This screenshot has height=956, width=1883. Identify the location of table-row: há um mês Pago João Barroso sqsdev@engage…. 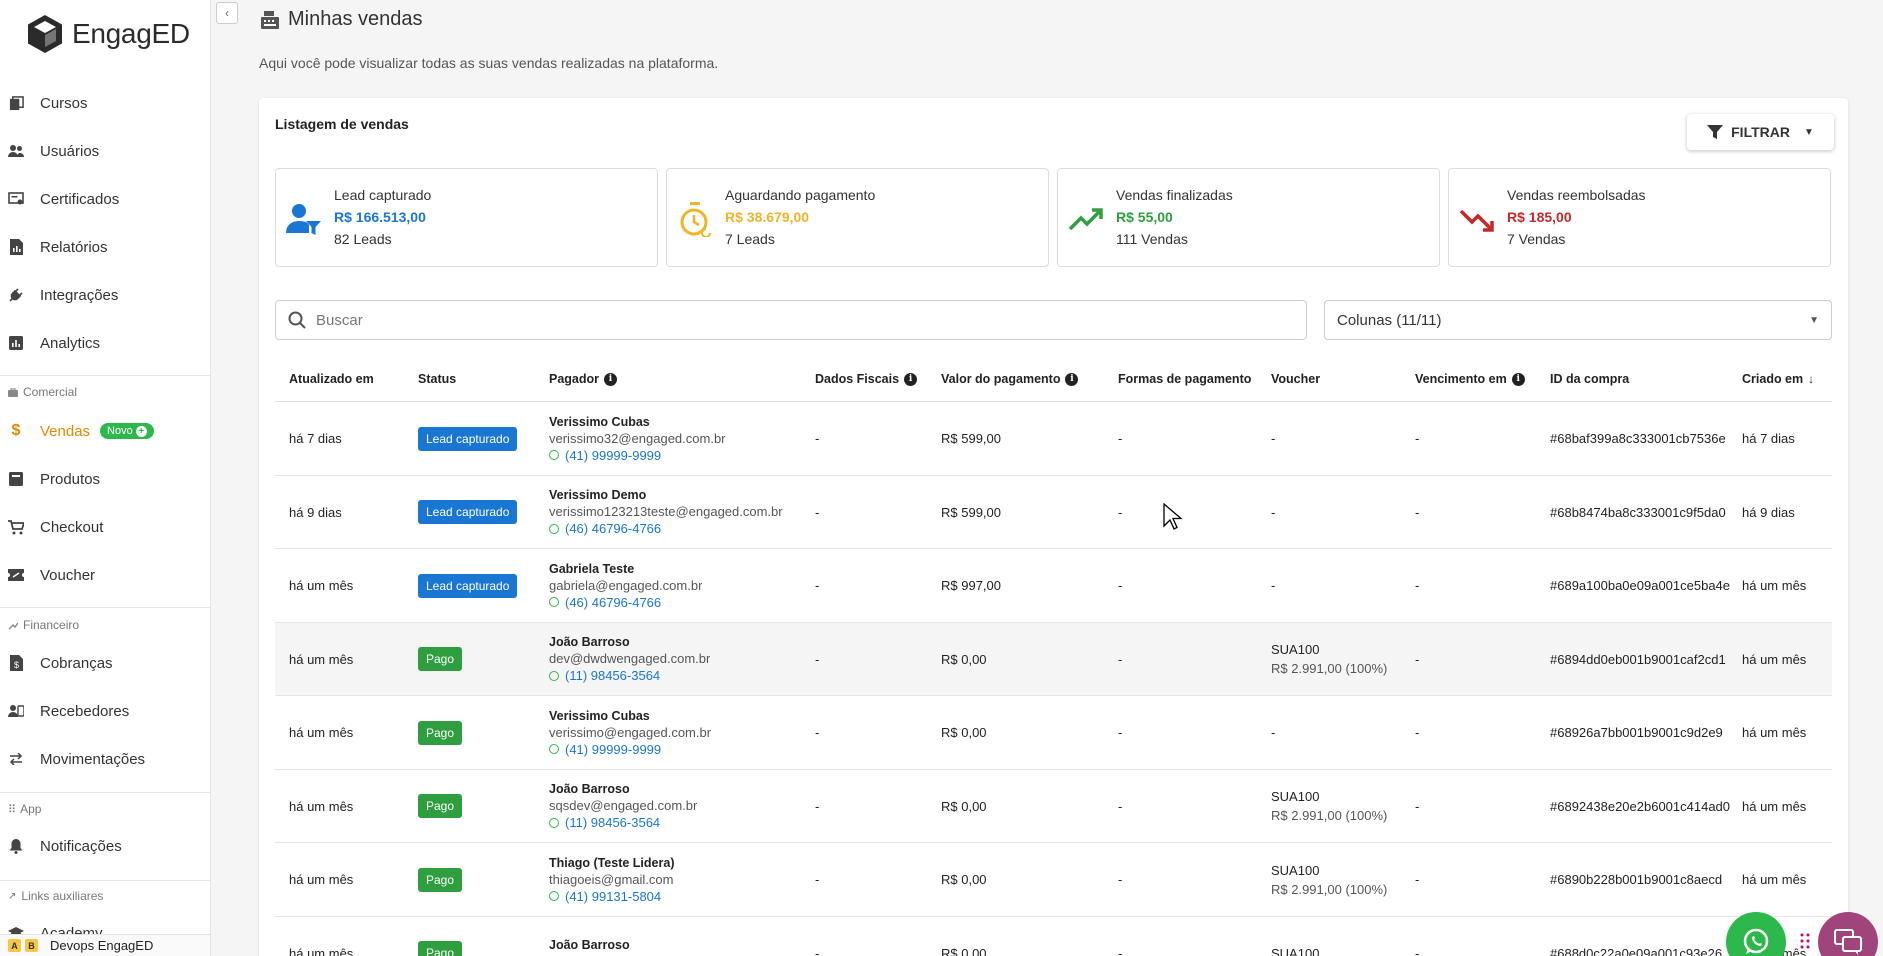
(1053, 806).